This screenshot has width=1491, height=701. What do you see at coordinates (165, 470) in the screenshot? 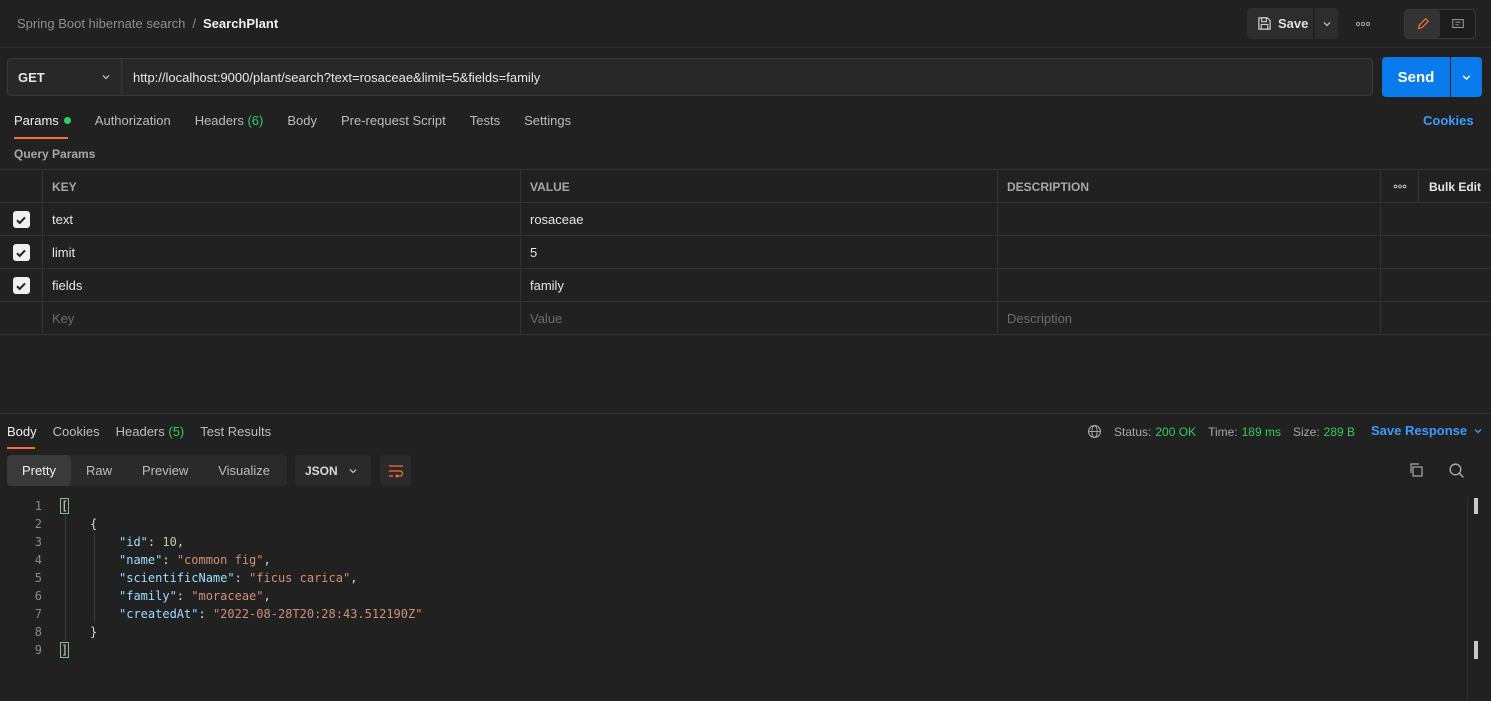
I see `tab-preview: Preview` at bounding box center [165, 470].